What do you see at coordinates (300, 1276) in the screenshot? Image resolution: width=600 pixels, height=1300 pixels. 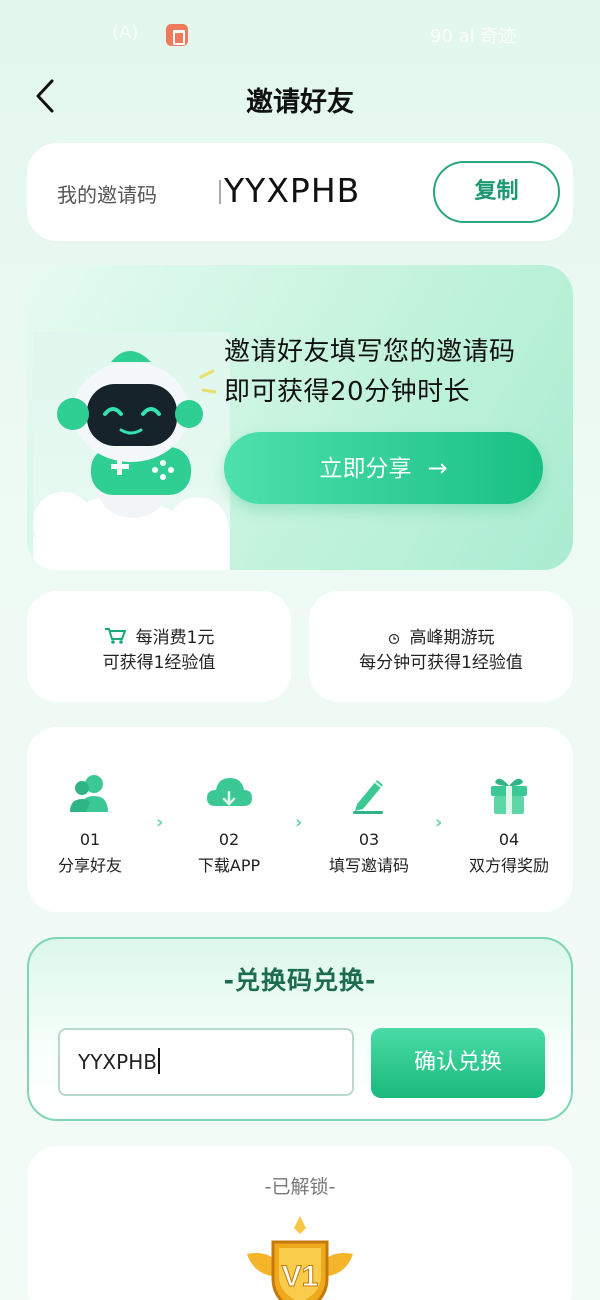 I see `badge-text: V1` at bounding box center [300, 1276].